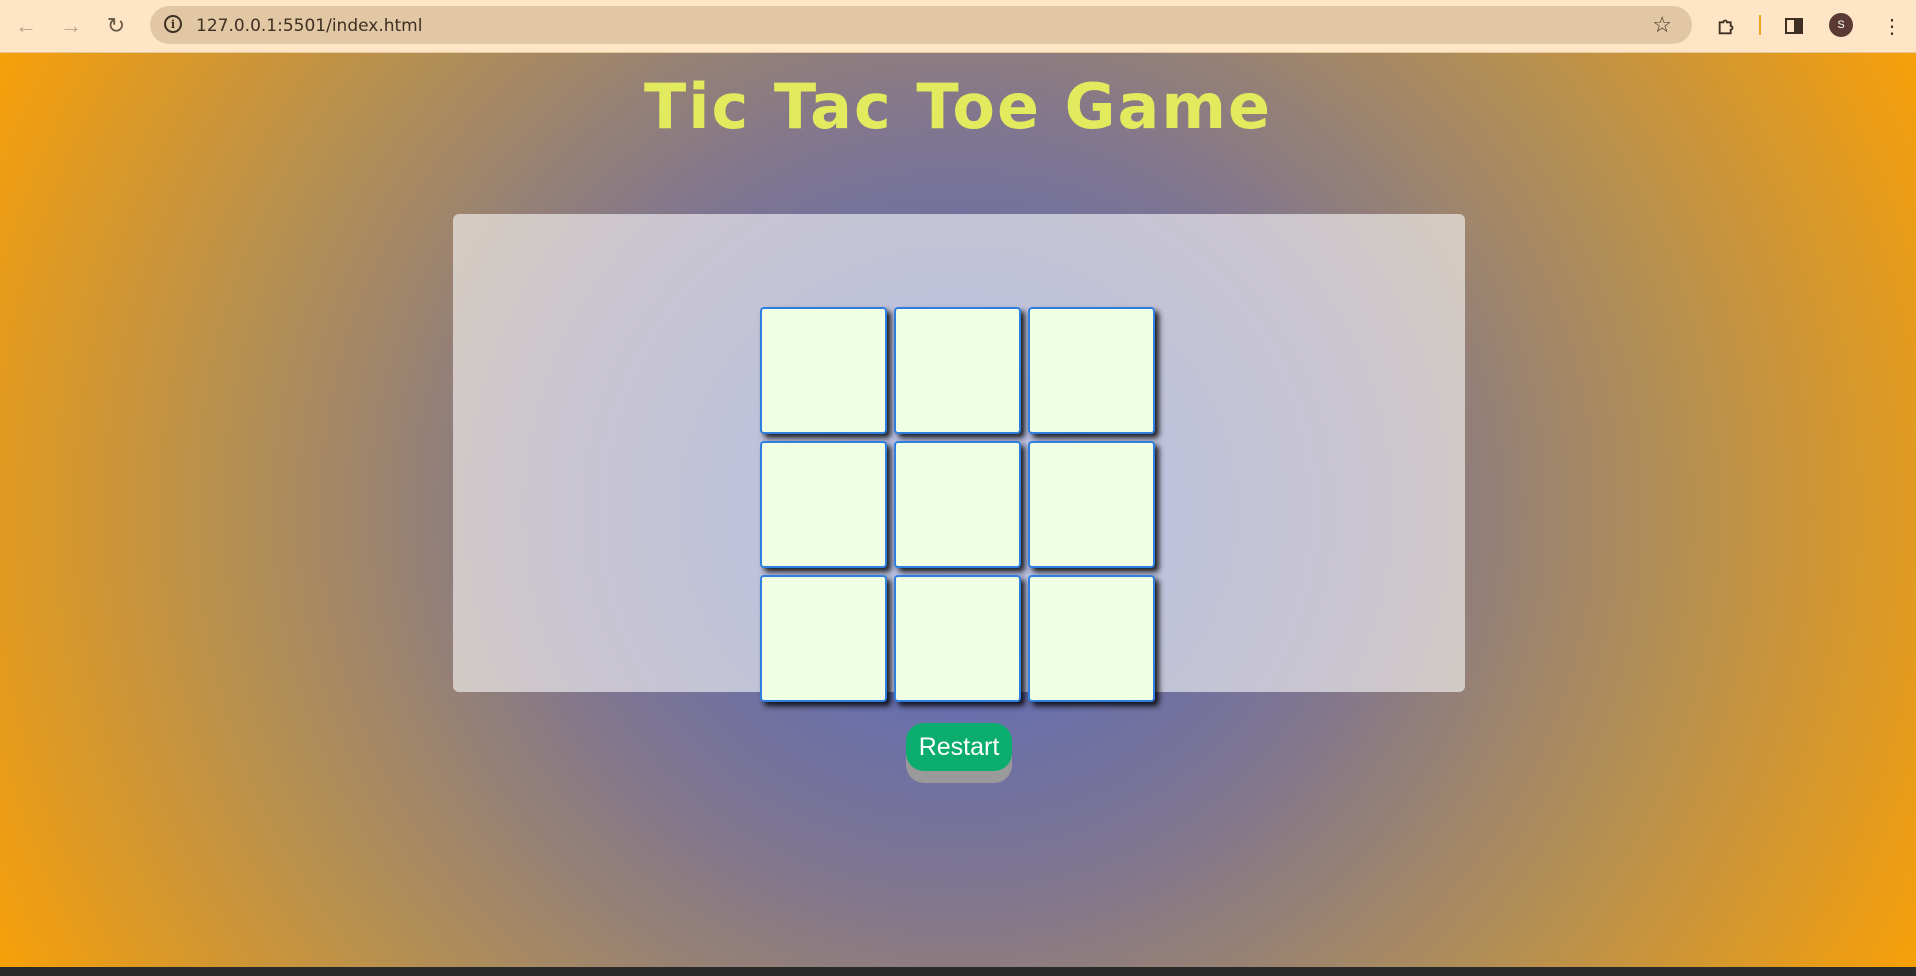 This screenshot has width=1916, height=976. I want to click on forward-arrow-icon: →, so click(71, 26).